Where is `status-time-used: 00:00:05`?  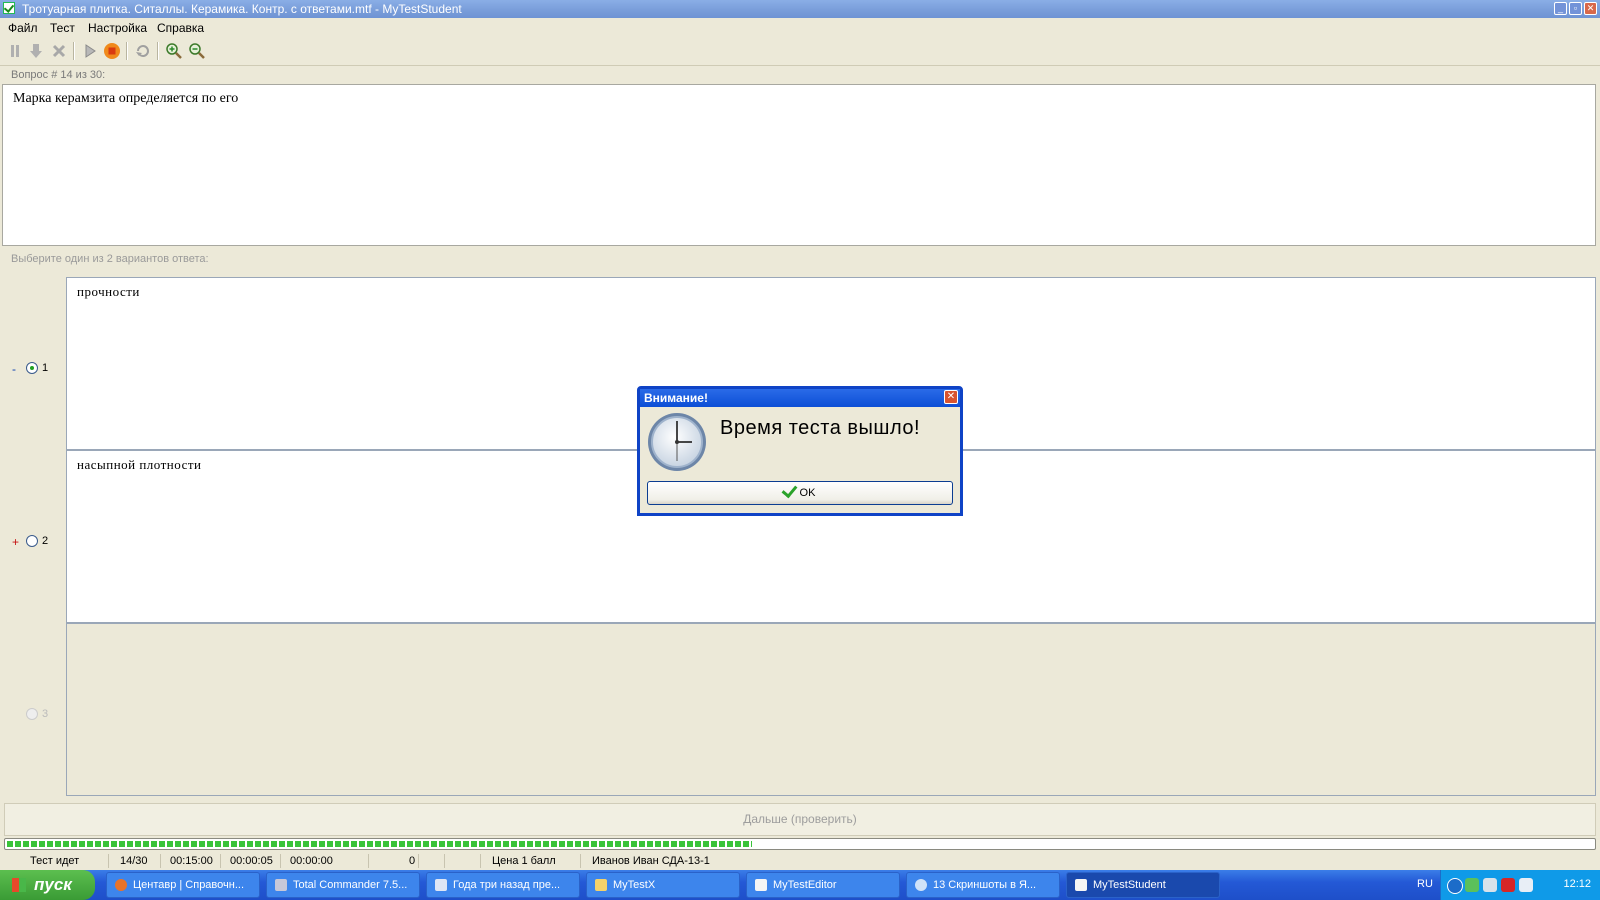
status-time-used: 00:00:05 is located at coordinates (251, 861).